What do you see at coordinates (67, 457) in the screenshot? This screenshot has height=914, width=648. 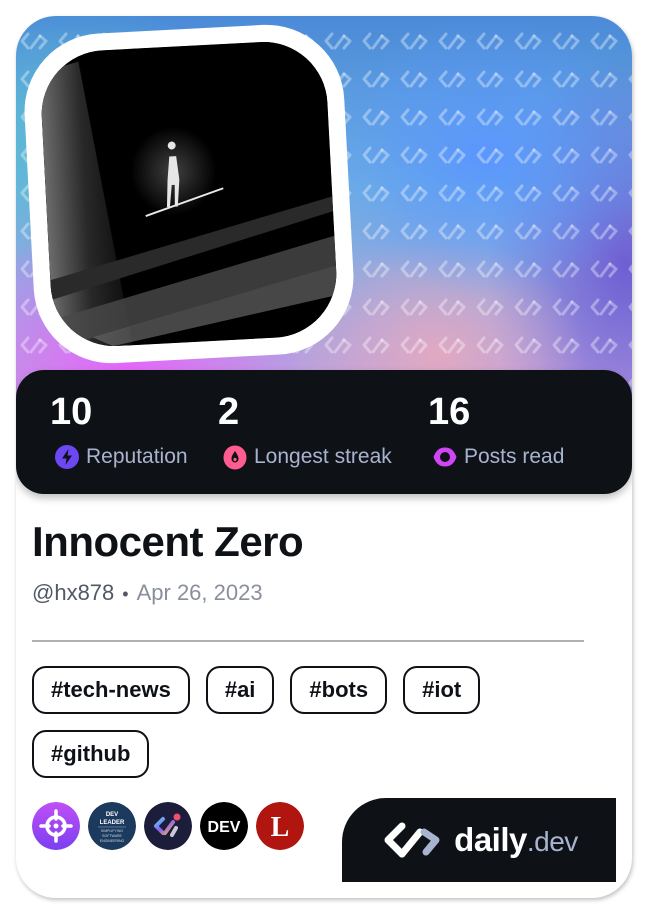 I see `lightning-icon` at bounding box center [67, 457].